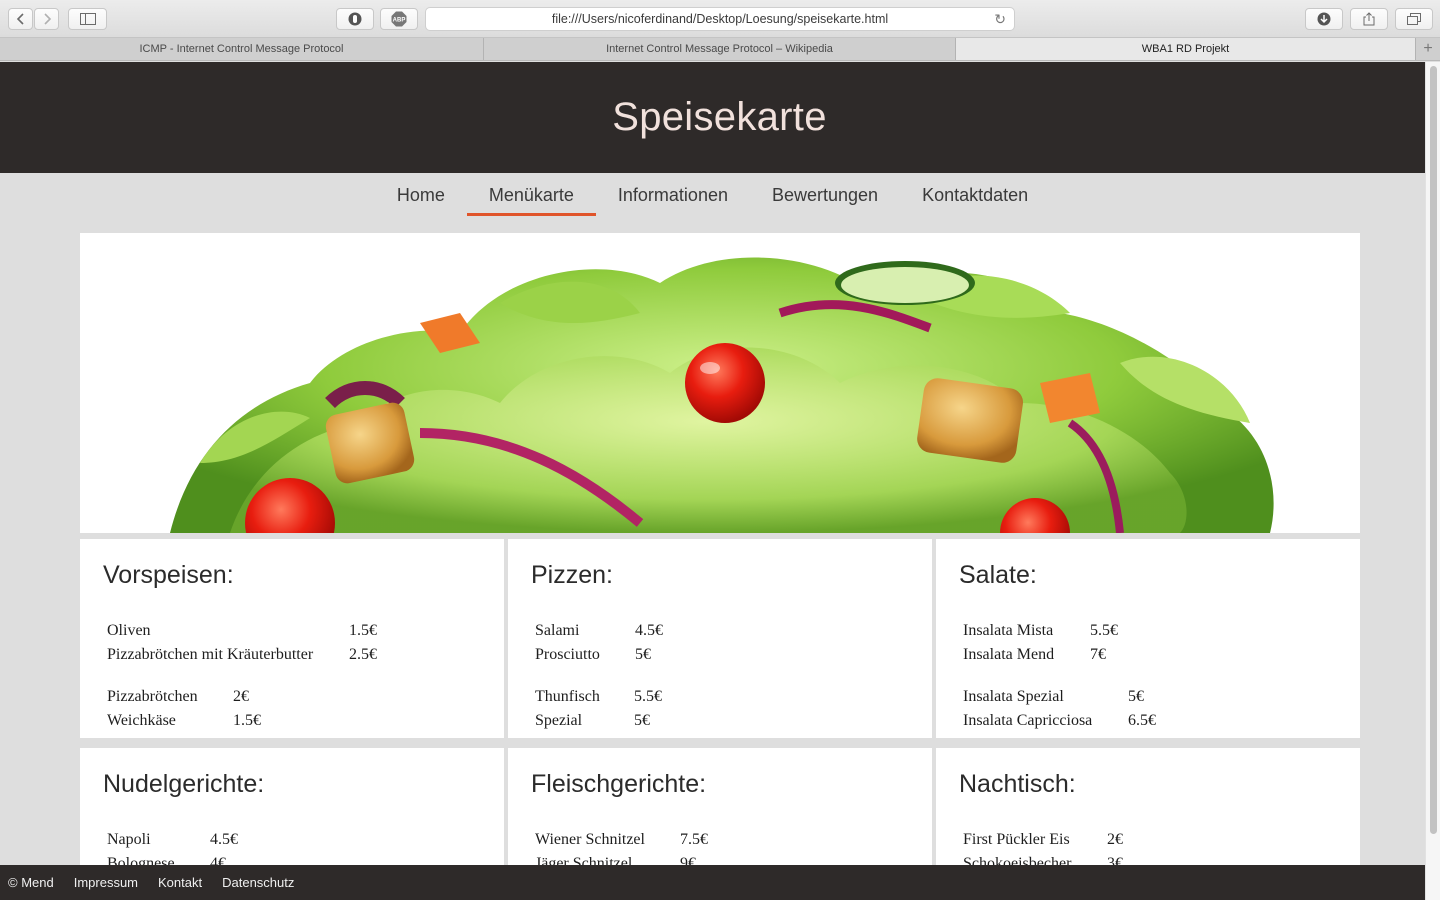  What do you see at coordinates (559, 720) in the screenshot?
I see `menu-item-name: Spezial` at bounding box center [559, 720].